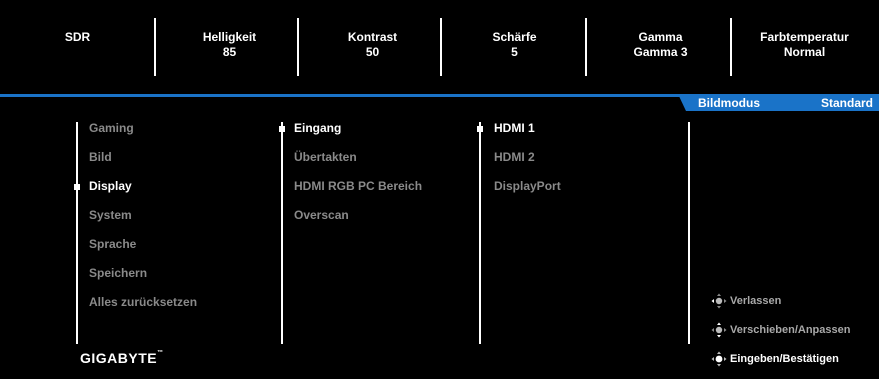 This screenshot has width=879, height=379. I want to click on controls-column-line, so click(689, 233).